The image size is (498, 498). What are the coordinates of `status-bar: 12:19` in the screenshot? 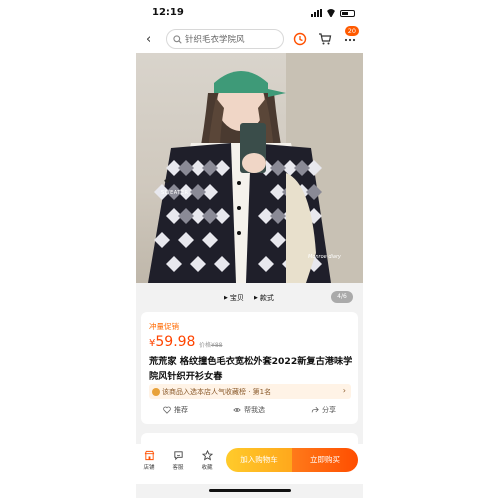 It's located at (249, 13).